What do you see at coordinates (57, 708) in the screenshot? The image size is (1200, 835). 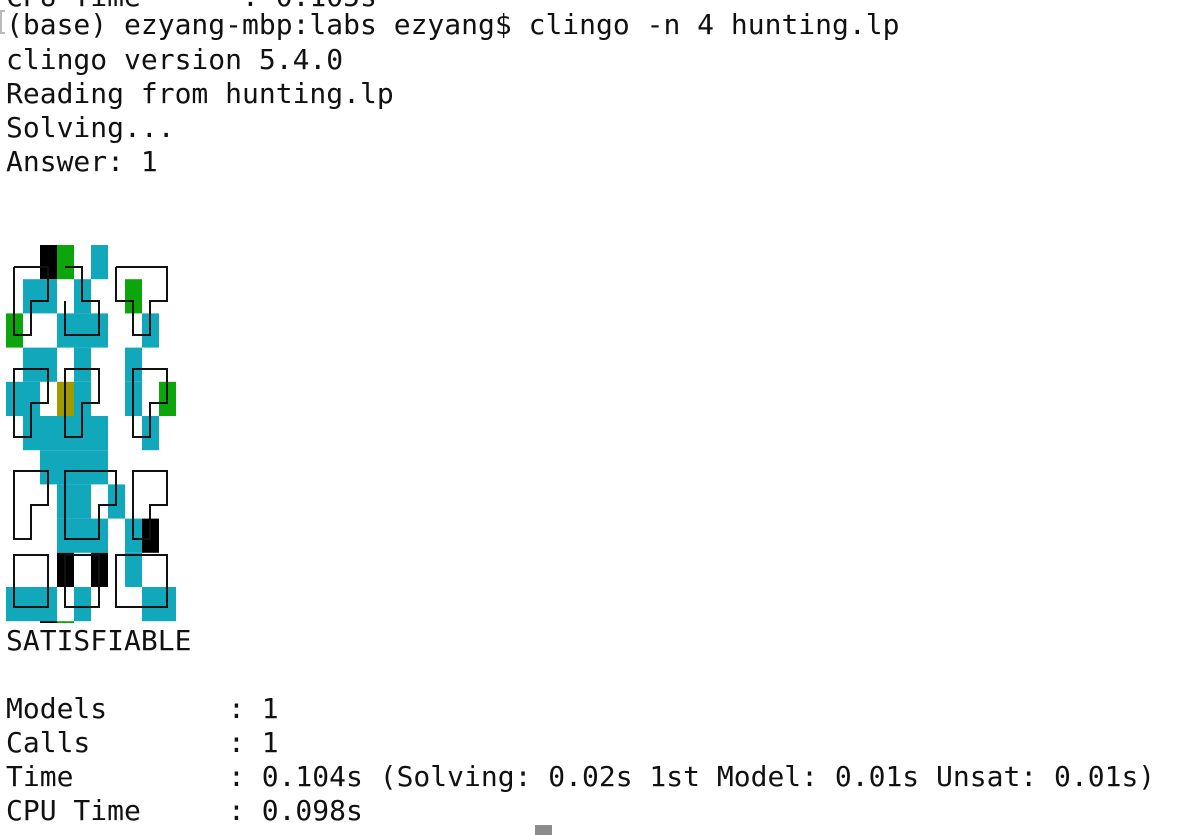 I see `stat-label-models: Models` at bounding box center [57, 708].